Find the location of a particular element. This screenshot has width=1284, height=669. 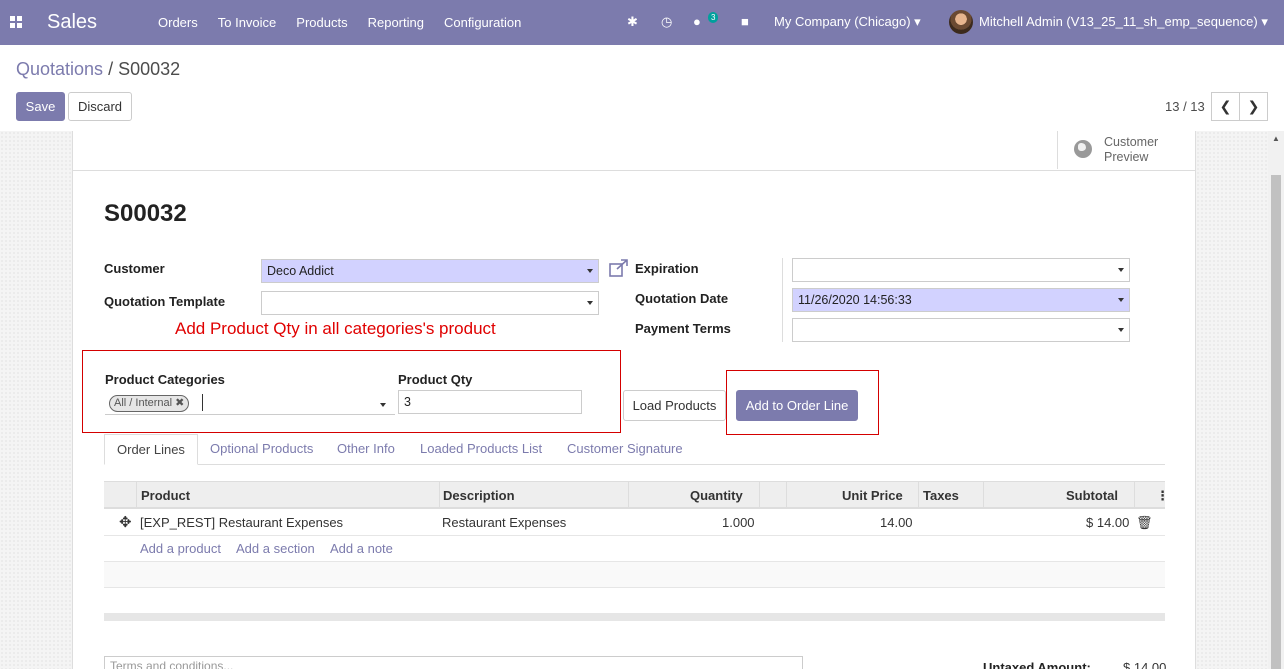

menu-products: Products is located at coordinates (321, 22).